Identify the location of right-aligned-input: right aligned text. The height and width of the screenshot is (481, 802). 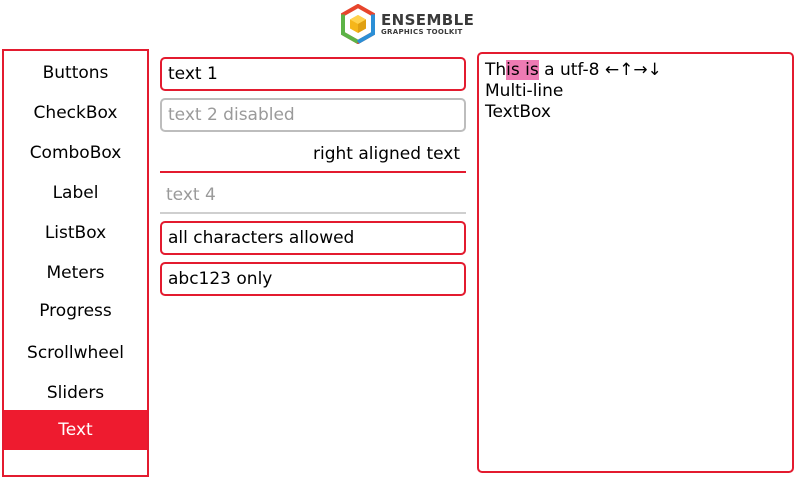
(313, 156).